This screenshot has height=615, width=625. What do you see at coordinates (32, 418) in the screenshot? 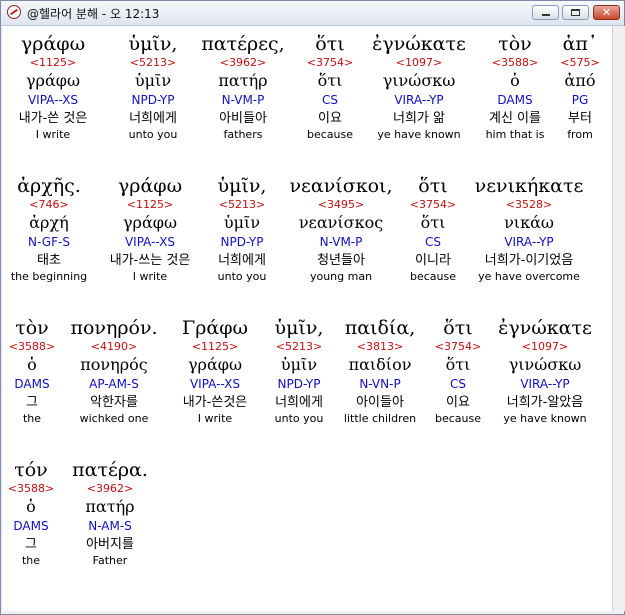
I see `english-gloss: the` at bounding box center [32, 418].